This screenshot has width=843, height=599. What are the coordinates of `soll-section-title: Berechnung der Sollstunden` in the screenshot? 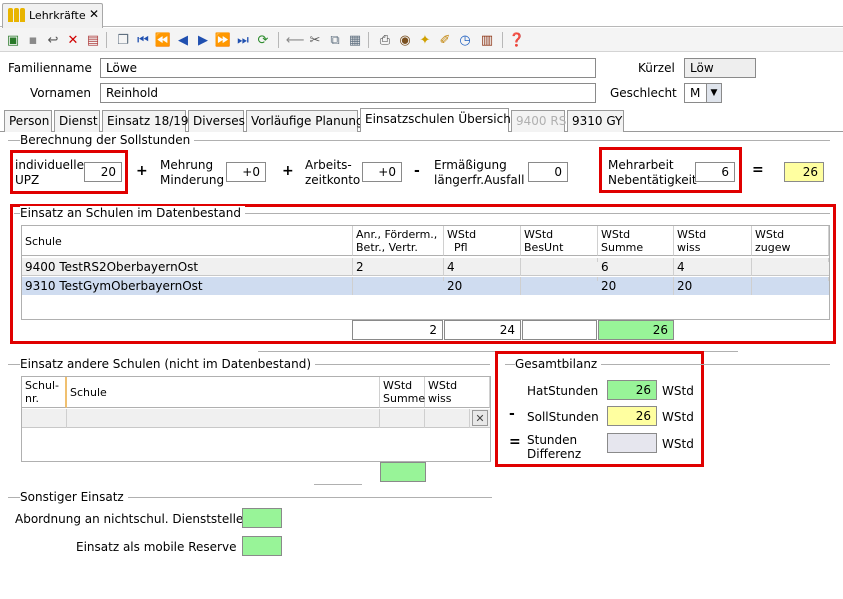 It's located at (107, 140).